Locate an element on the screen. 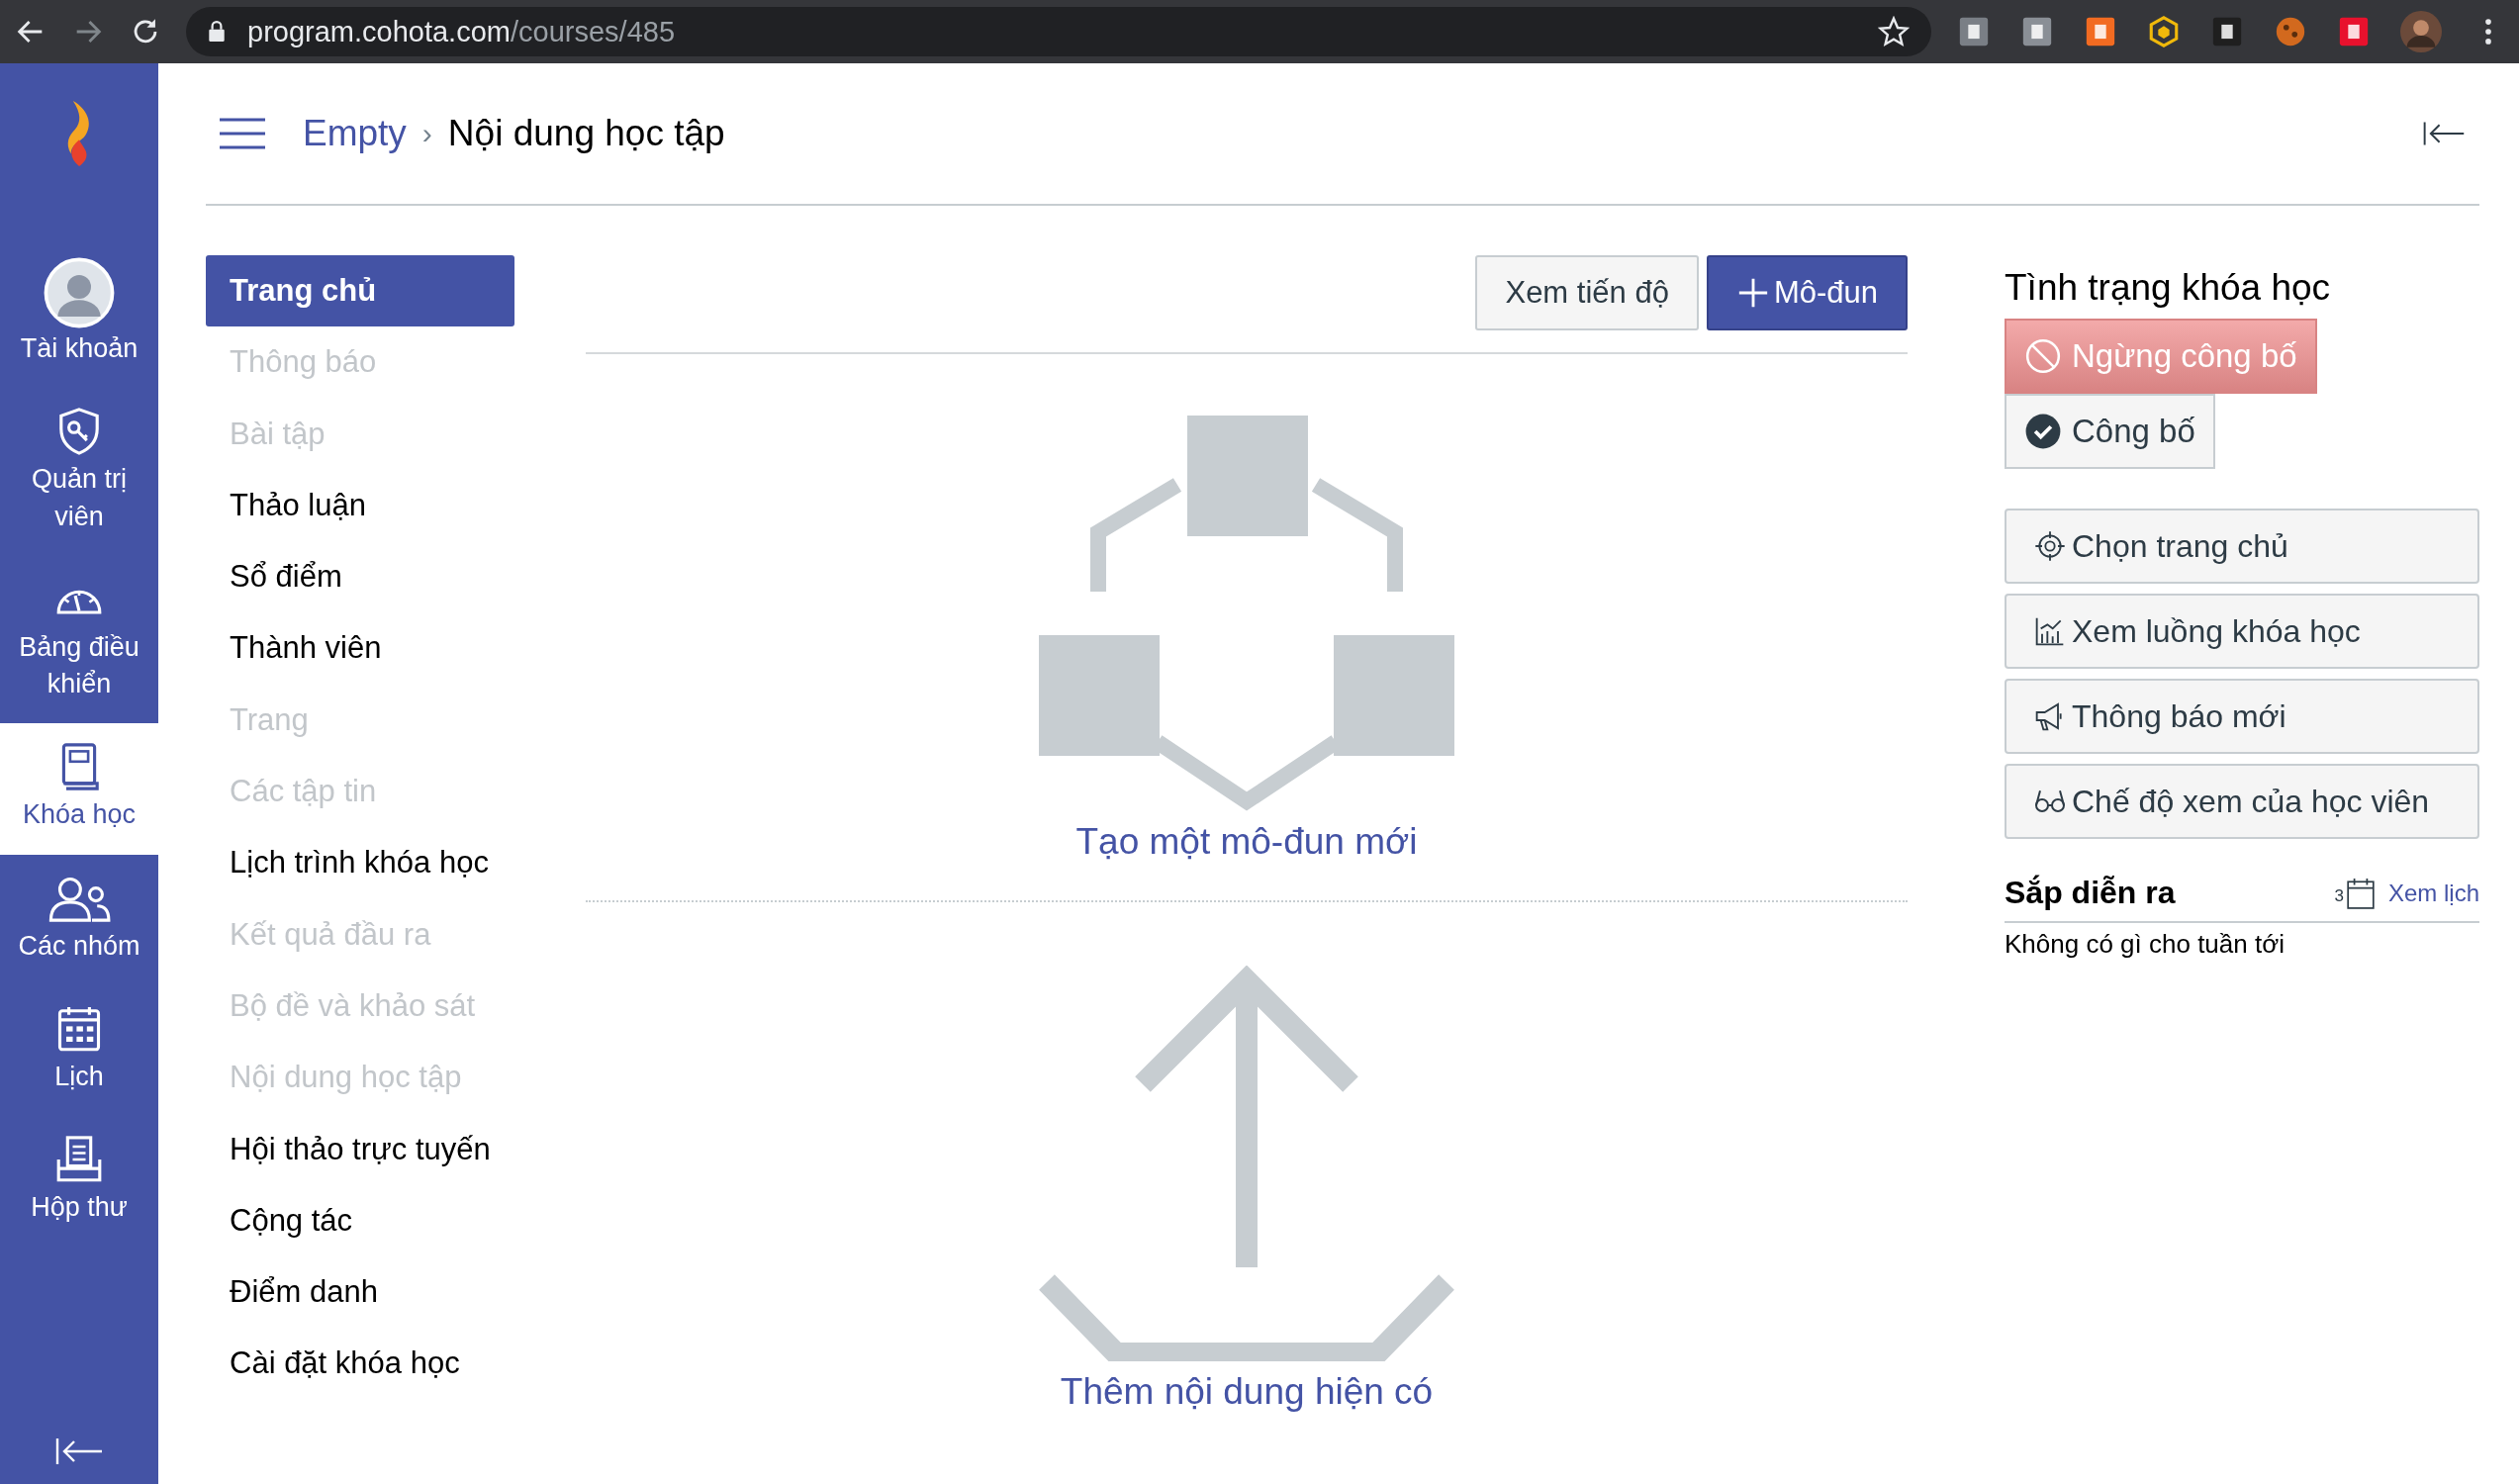 Image resolution: width=2519 pixels, height=1484 pixels. profile-avatar is located at coordinates (2421, 31).